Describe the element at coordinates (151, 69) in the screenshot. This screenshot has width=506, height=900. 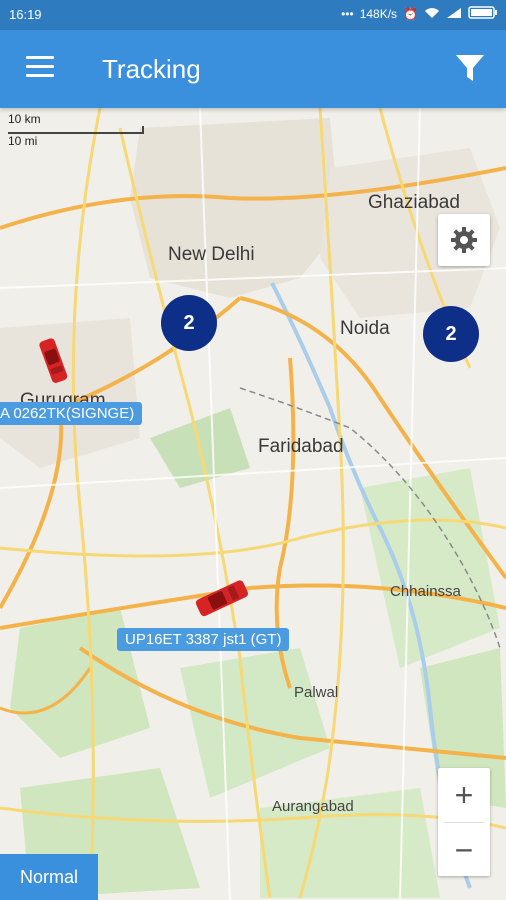
I see `page-title: Tracking` at that location.